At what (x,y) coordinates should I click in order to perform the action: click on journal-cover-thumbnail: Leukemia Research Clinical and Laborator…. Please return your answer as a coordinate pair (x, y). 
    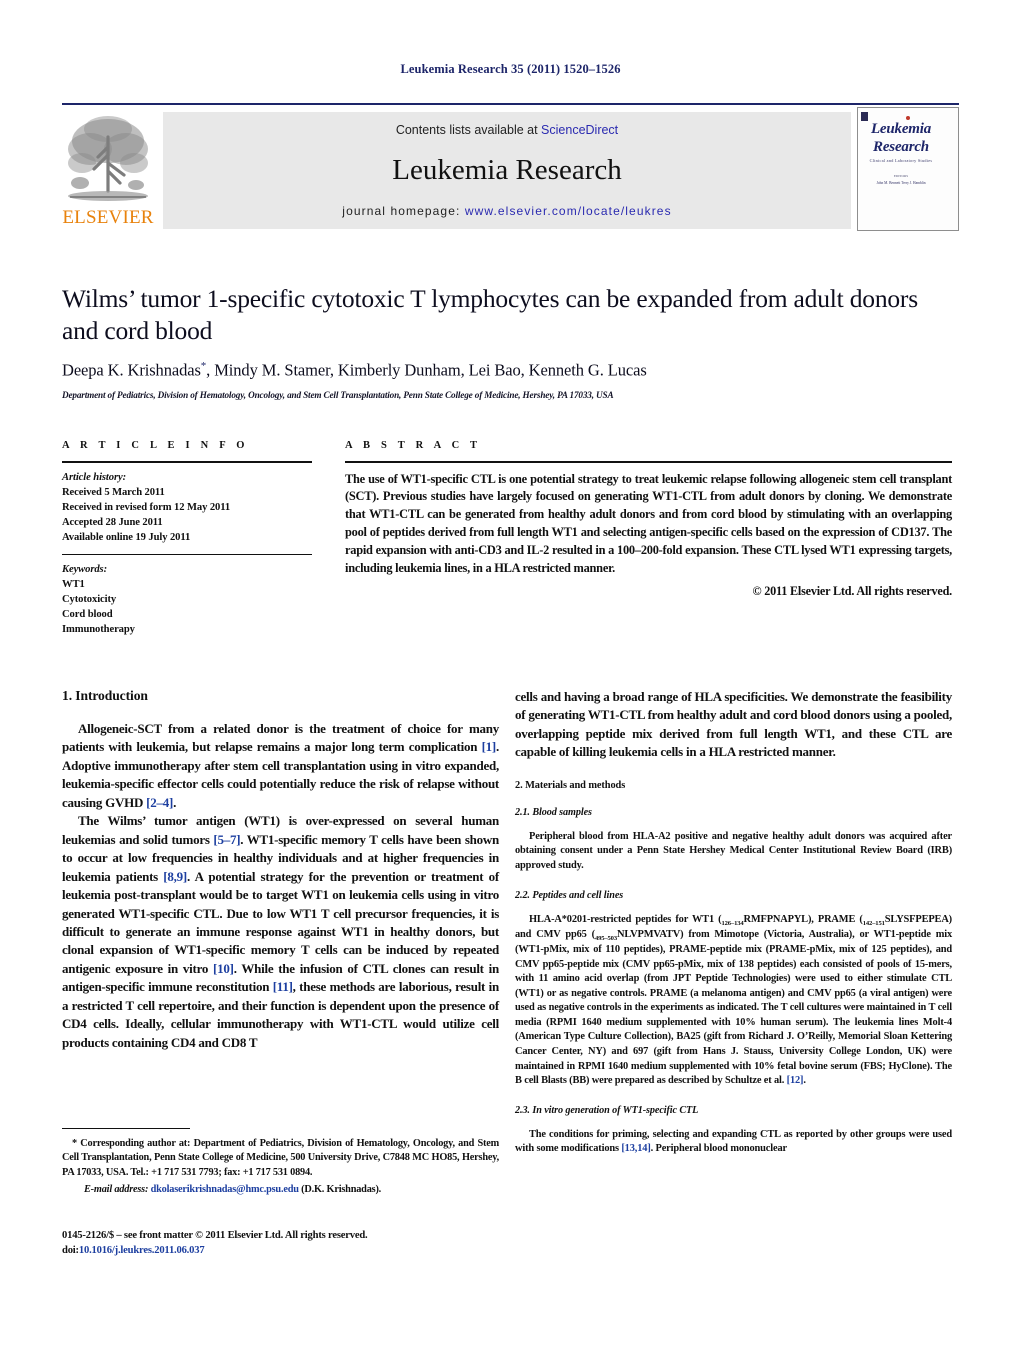
    Looking at the image, I should click on (908, 169).